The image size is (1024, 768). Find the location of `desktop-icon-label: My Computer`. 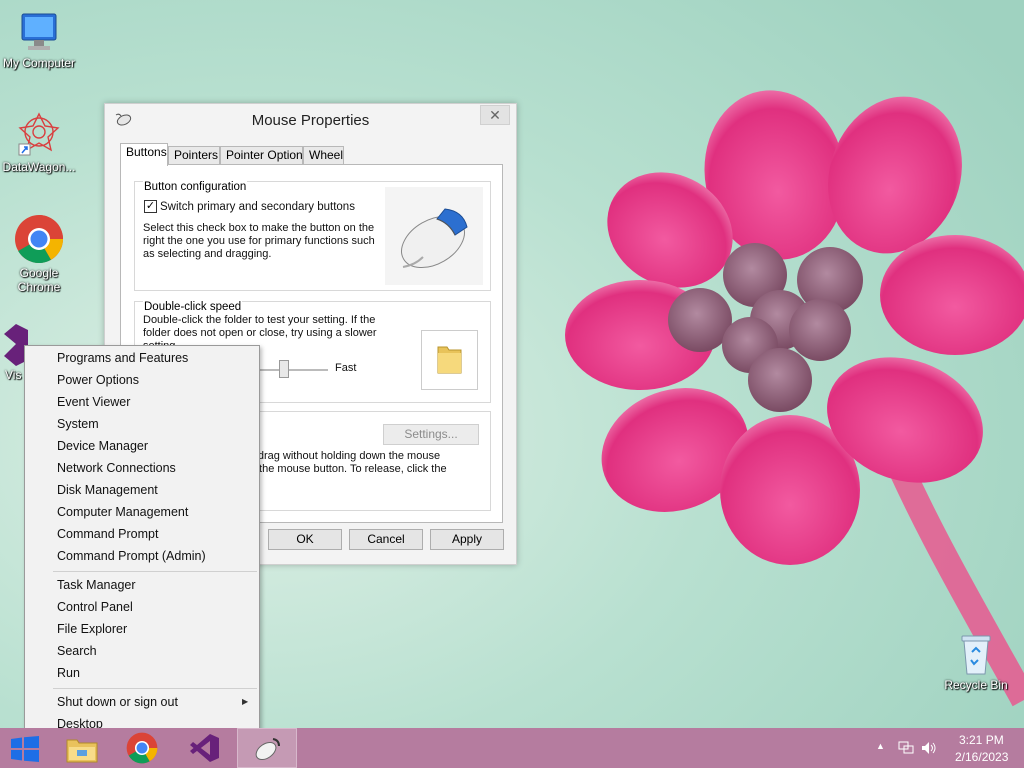

desktop-icon-label: My Computer is located at coordinates (39, 63).